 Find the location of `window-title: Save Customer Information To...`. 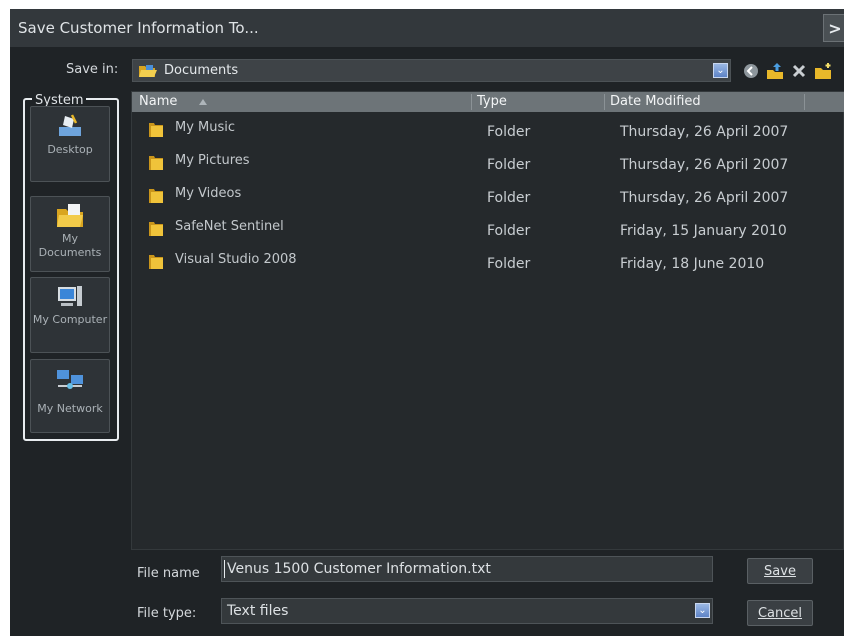

window-title: Save Customer Information To... is located at coordinates (138, 28).